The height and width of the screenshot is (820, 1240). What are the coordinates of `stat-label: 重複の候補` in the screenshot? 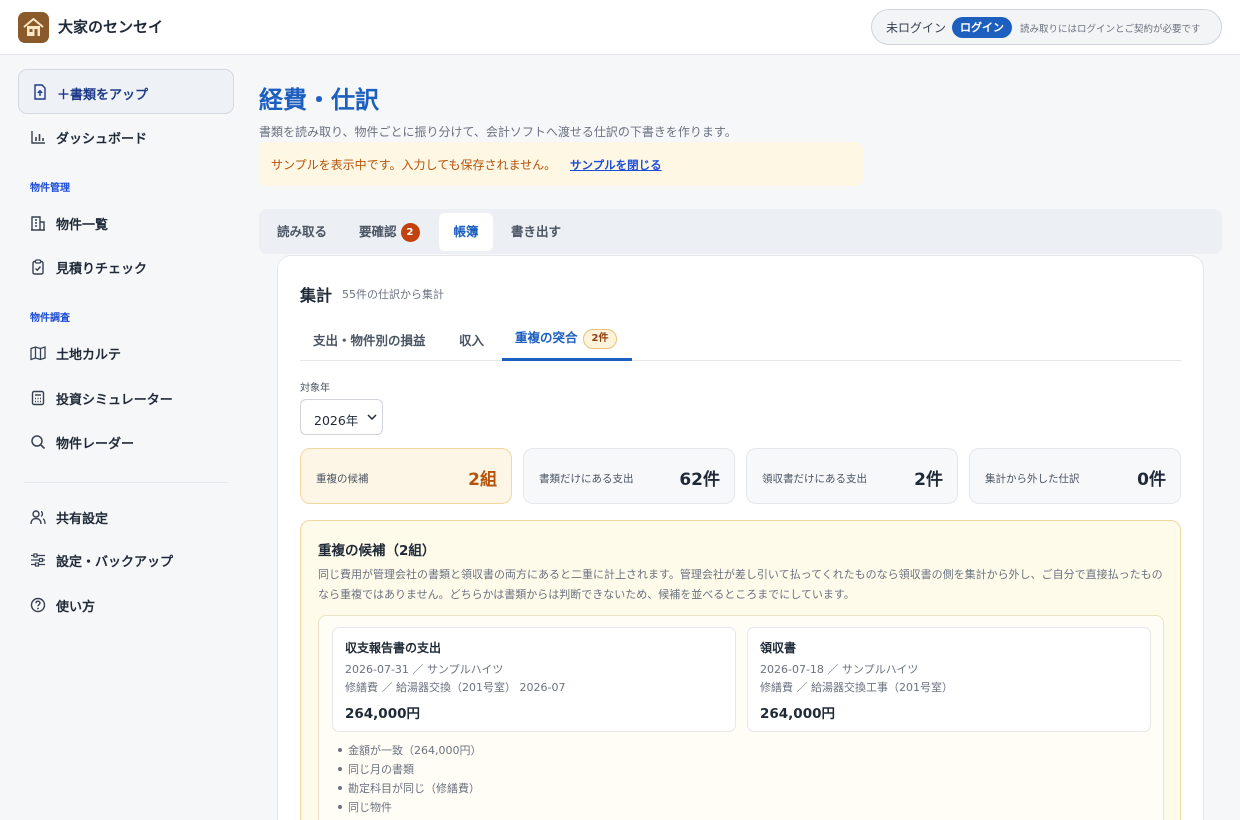 It's located at (342, 479).